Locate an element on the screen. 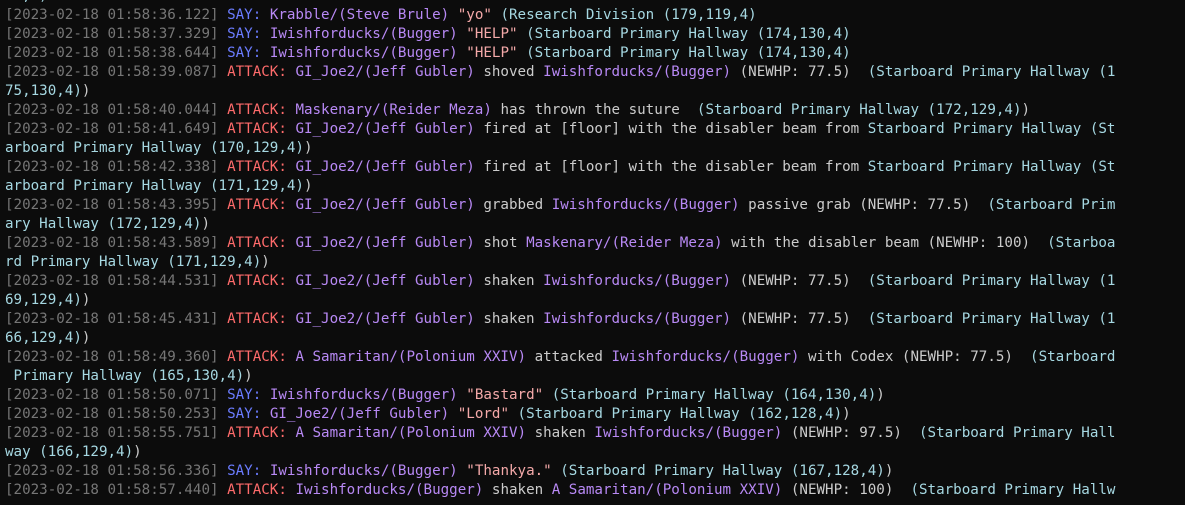 Image resolution: width=1185 pixels, height=505 pixels. location: ary Hallway (172,129,4) is located at coordinates (103, 224).